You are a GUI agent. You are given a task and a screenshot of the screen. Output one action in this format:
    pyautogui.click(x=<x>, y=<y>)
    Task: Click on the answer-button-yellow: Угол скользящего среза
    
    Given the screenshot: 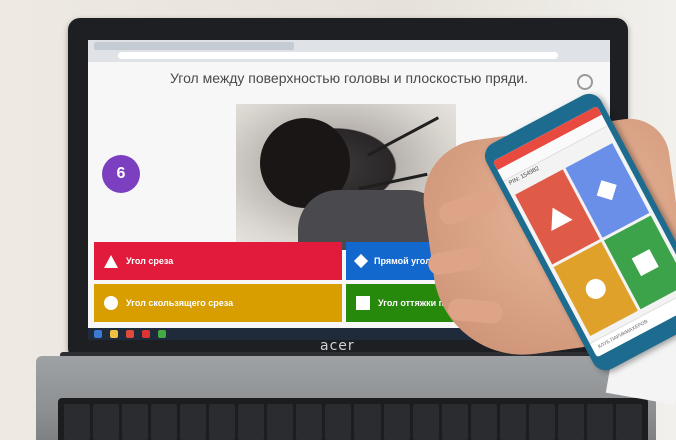 What is the action you would take?
    pyautogui.click(x=218, y=303)
    